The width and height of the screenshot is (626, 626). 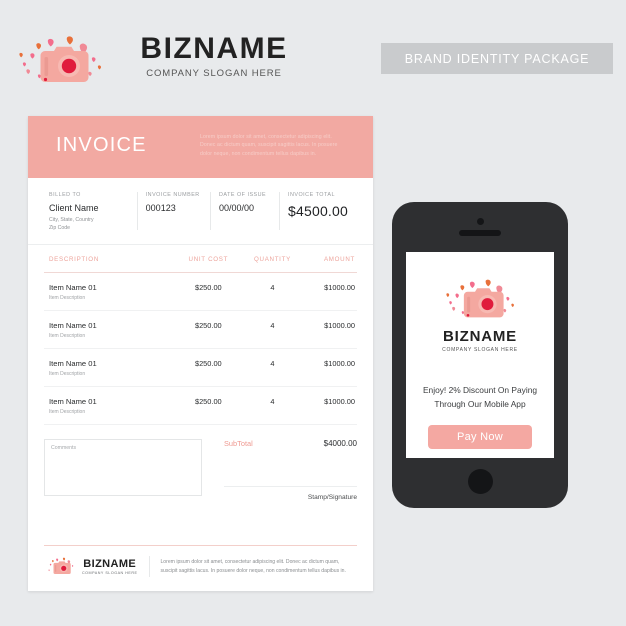 I want to click on invoice-number-label: INVOICE NUMBER, so click(x=172, y=195).